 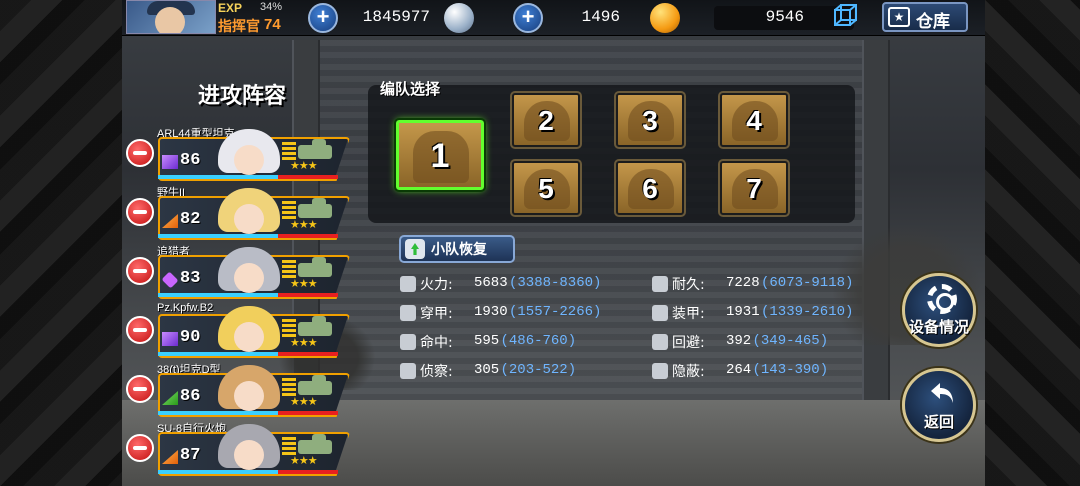 What do you see at coordinates (271, 7) in the screenshot?
I see `exp-percent: 34%` at bounding box center [271, 7].